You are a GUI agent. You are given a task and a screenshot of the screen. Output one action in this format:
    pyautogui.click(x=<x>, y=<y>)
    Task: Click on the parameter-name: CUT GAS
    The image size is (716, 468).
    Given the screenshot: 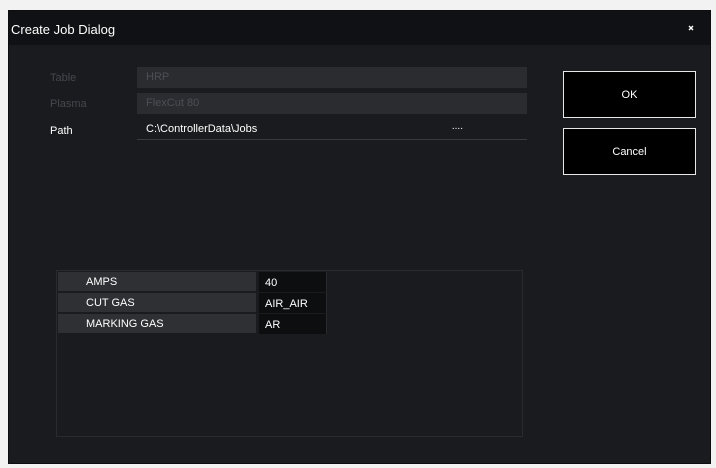 What is the action you would take?
    pyautogui.click(x=157, y=303)
    